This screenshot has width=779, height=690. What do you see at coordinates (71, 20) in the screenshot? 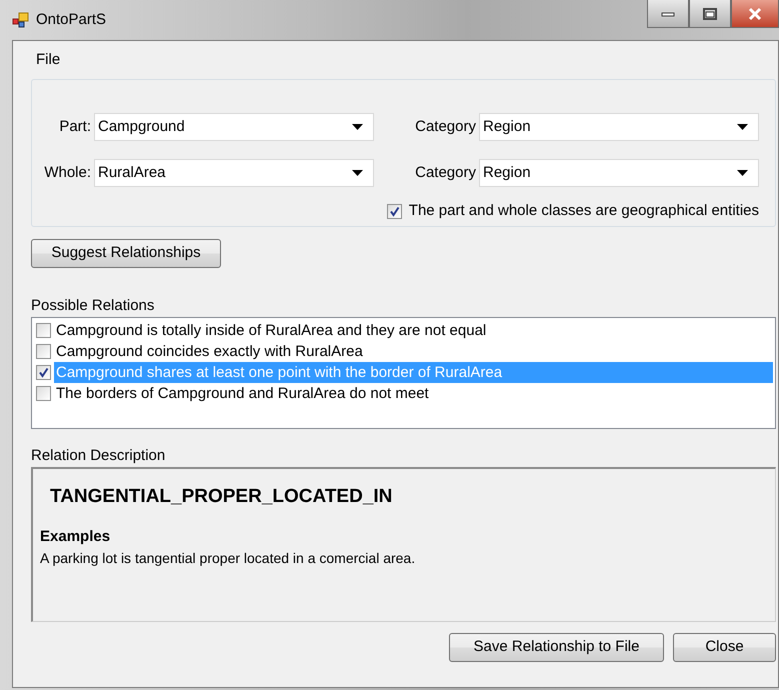
I see `window-title: OntoPartS` at bounding box center [71, 20].